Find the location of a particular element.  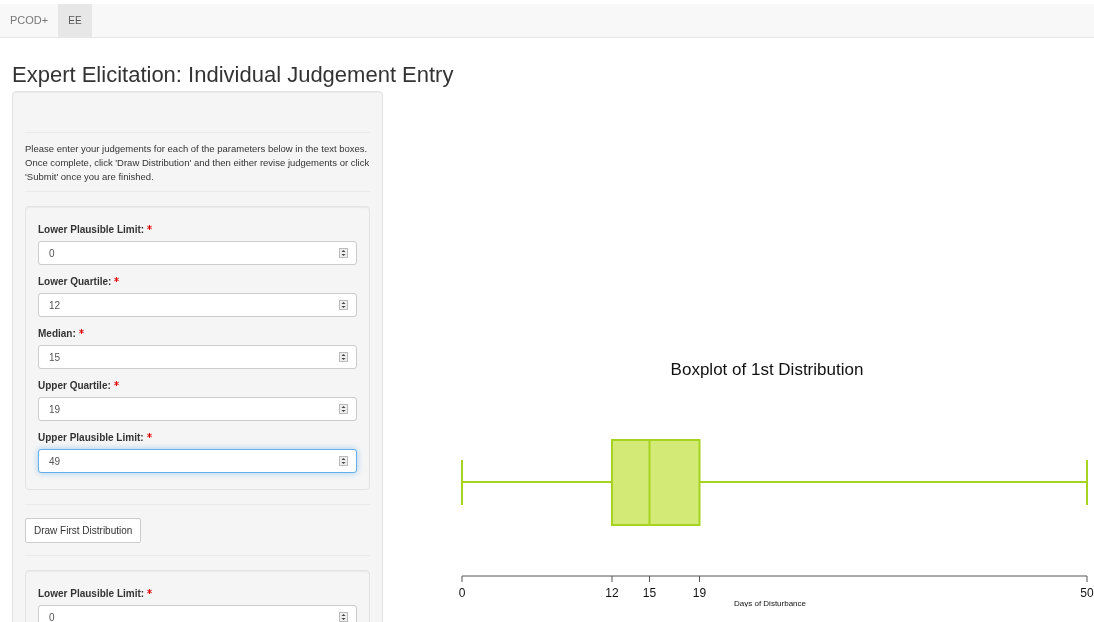

nav-tab: PCOD+ is located at coordinates (29, 20).